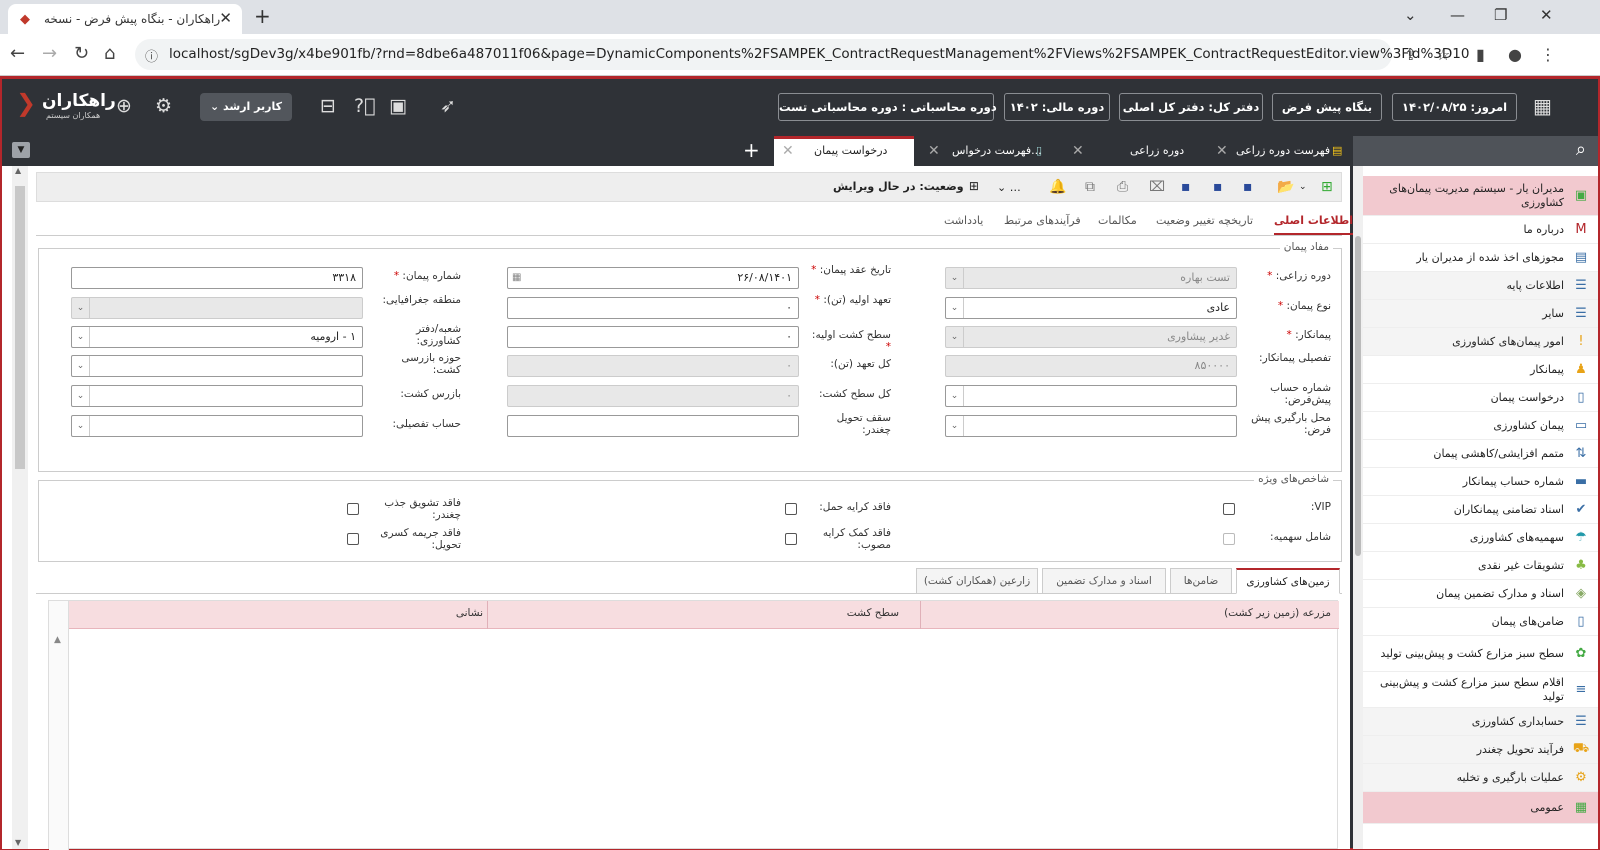 The height and width of the screenshot is (850, 1600). Describe the element at coordinates (1358, 507) in the screenshot. I see `sidebar-scrollbar` at that location.